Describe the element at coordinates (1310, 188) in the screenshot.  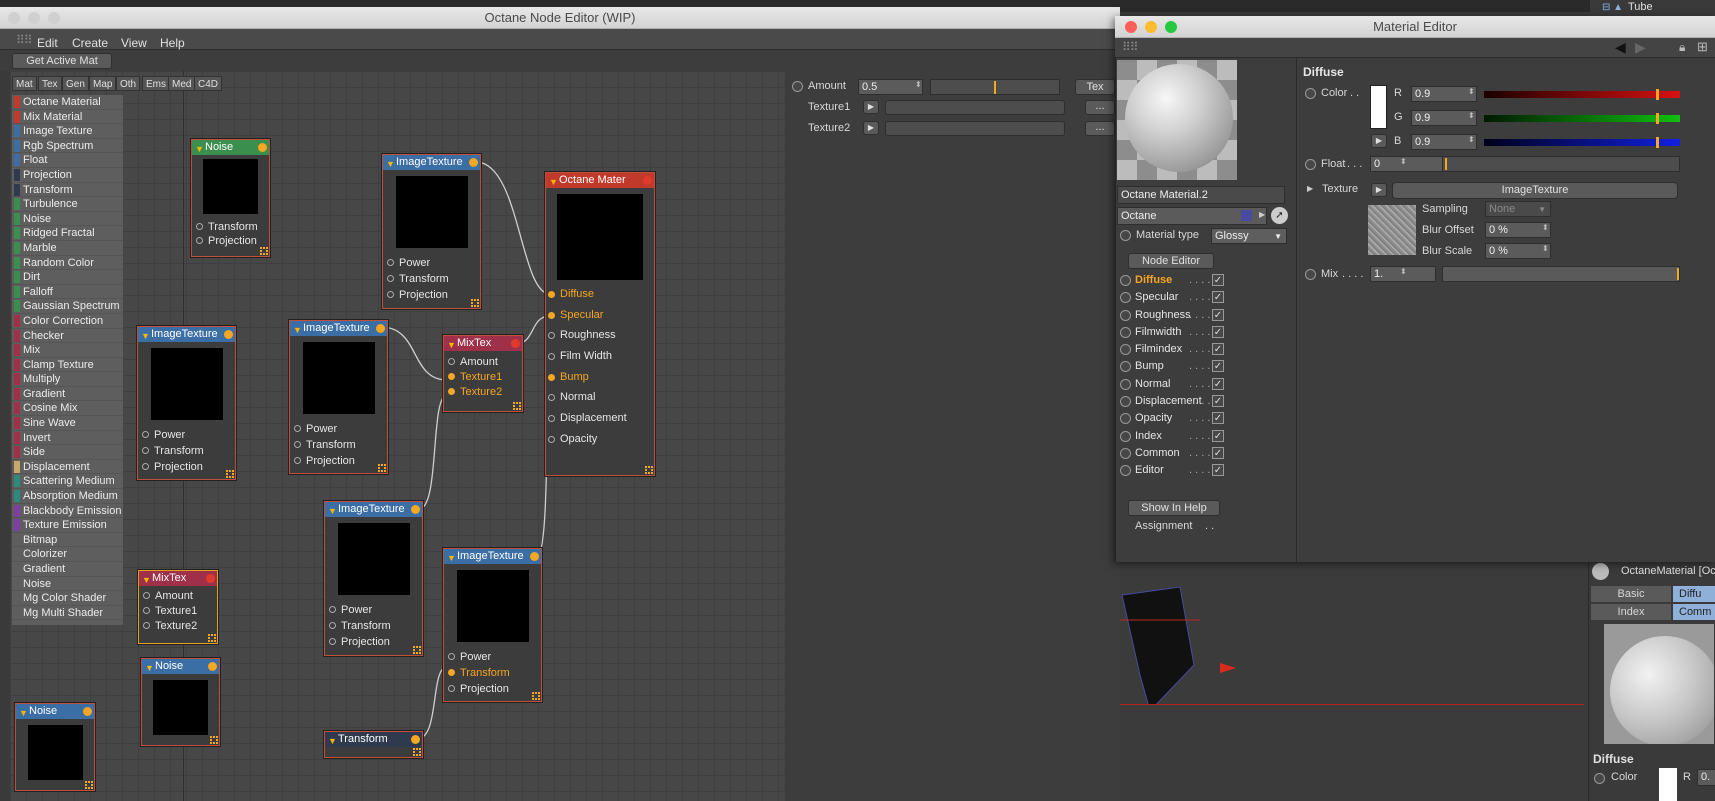
I see `texture-expand-icon: ▶` at that location.